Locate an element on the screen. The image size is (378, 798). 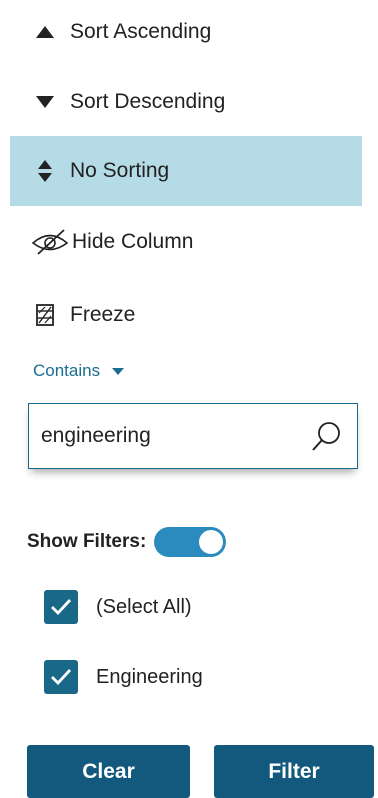
clear-button: Clear is located at coordinates (108, 771).